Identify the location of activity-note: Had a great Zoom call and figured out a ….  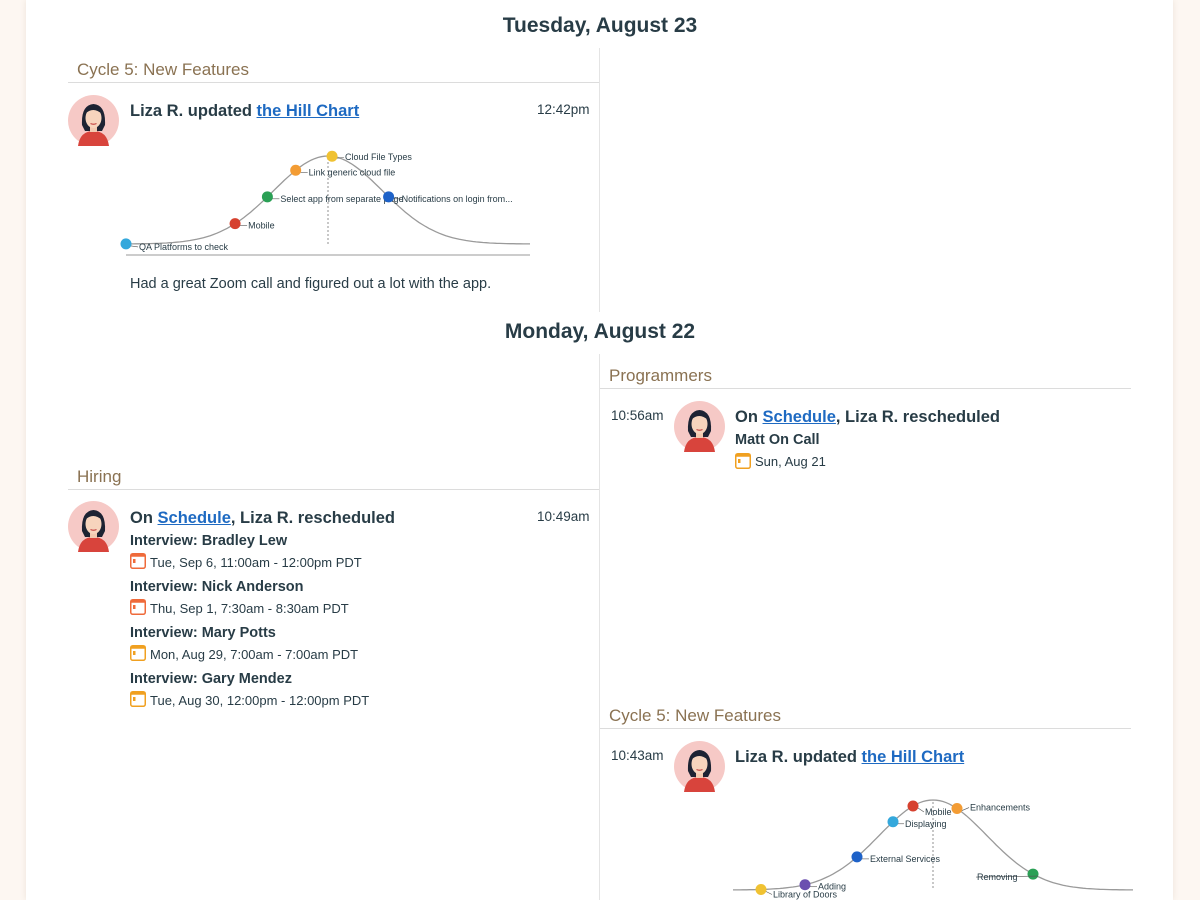
(311, 284).